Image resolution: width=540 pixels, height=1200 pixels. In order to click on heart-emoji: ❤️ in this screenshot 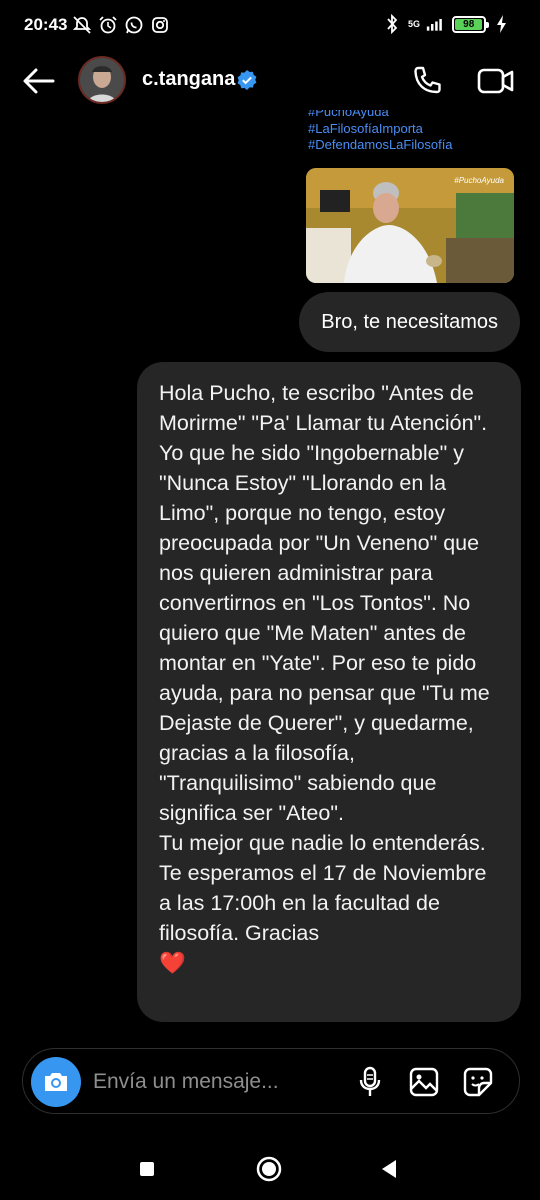, I will do `click(172, 963)`.